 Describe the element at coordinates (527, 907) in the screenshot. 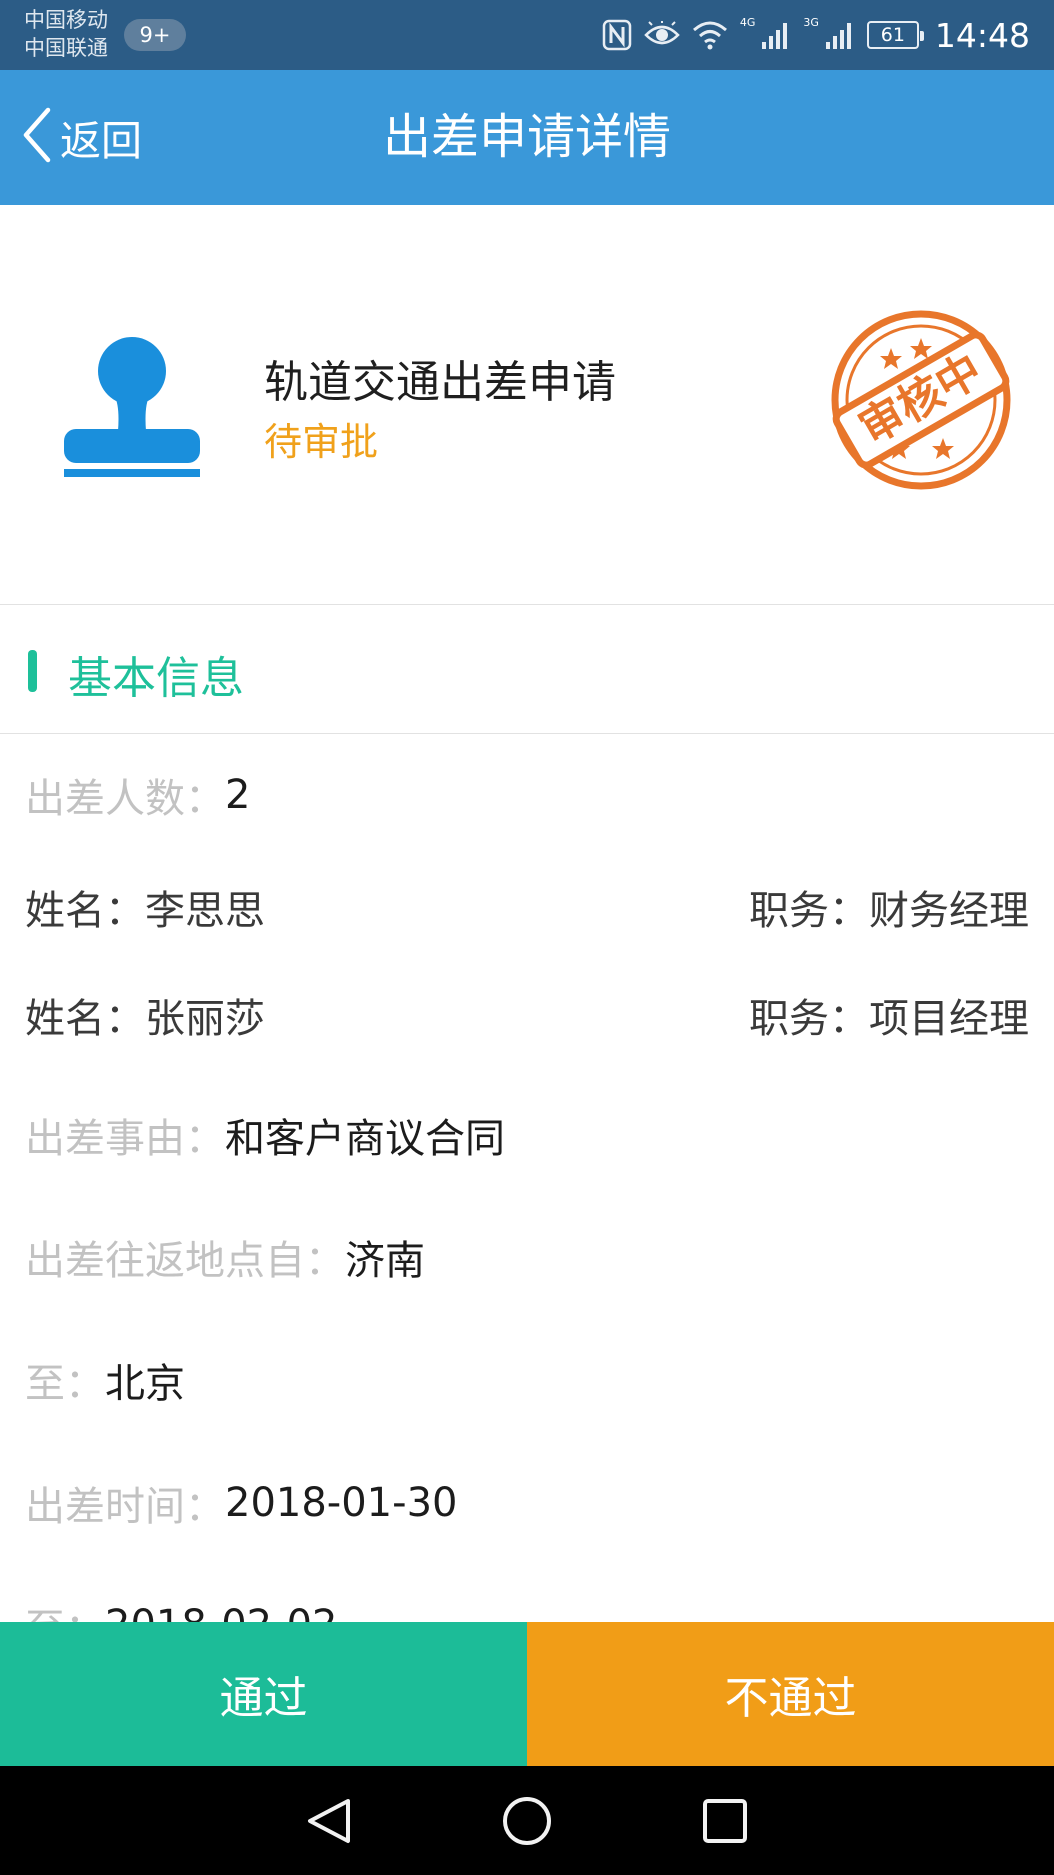

I see `traveler-row: 姓名： 李思思 职务： 财务经理` at that location.